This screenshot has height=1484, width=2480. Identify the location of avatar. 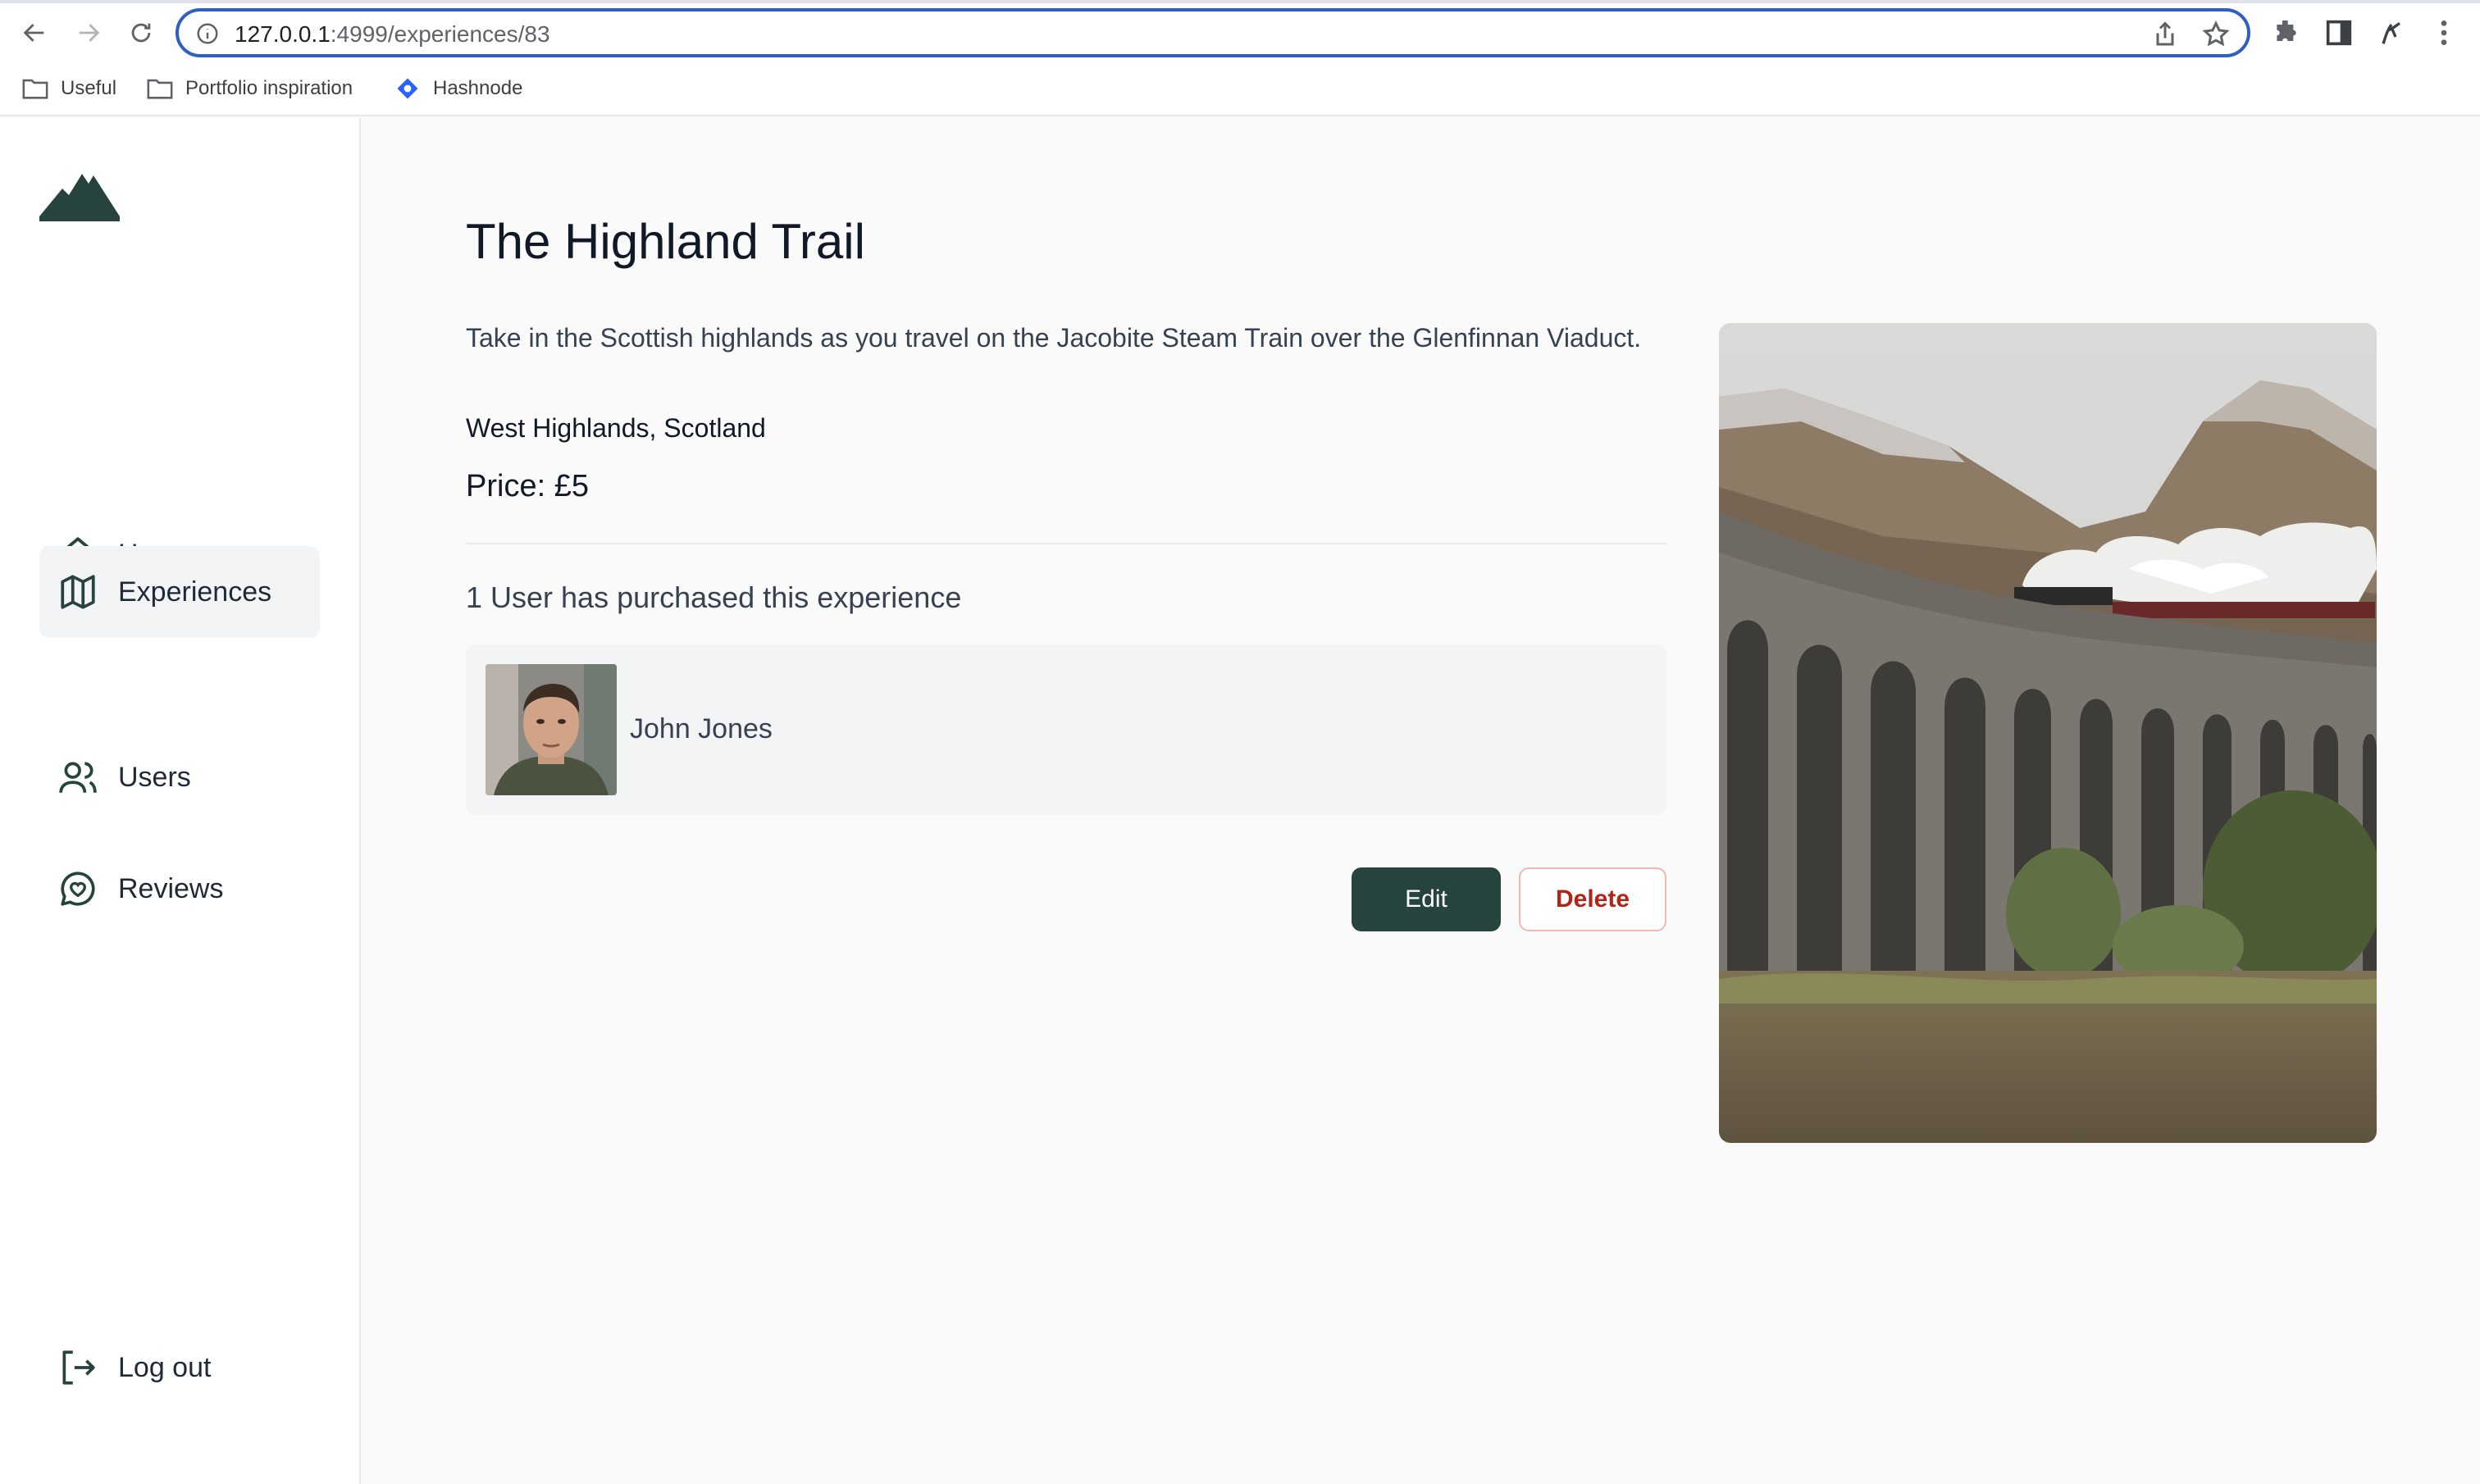
(551, 729).